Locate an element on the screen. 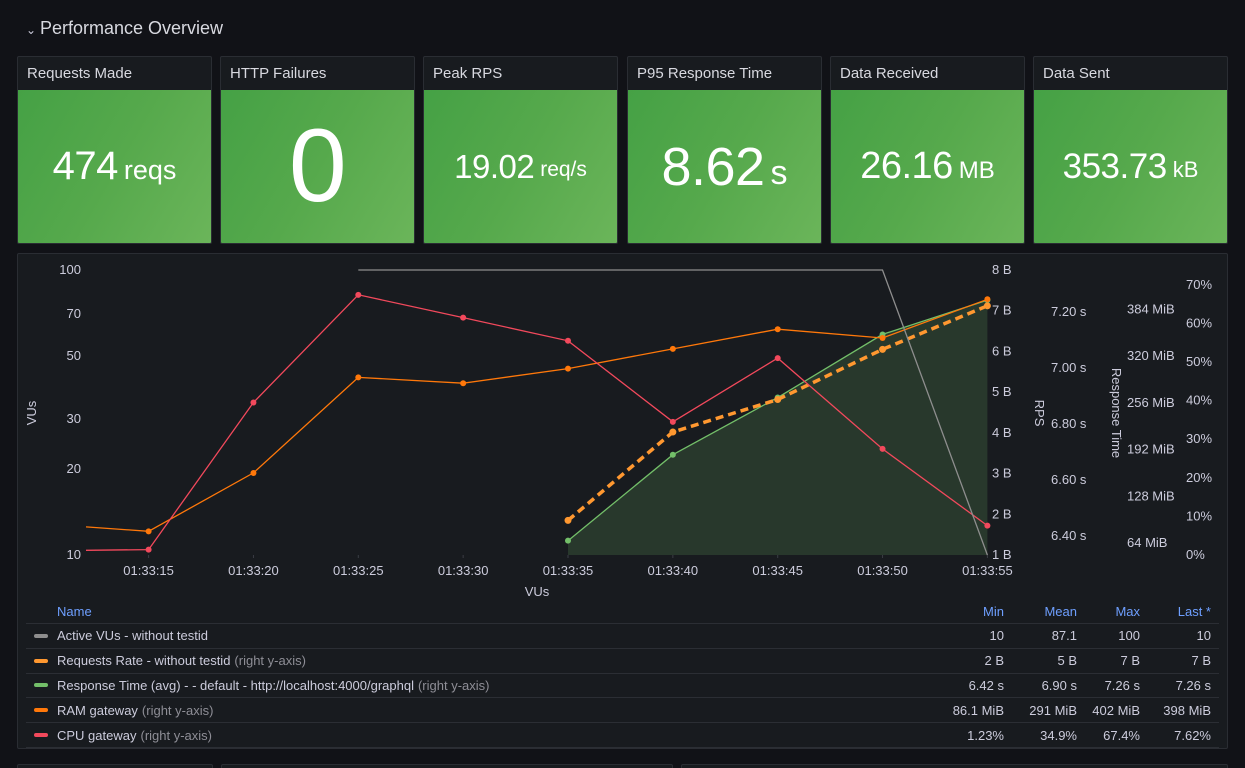 The width and height of the screenshot is (1245, 768). y-tick-response-time: 6.40 s is located at coordinates (1069, 535).